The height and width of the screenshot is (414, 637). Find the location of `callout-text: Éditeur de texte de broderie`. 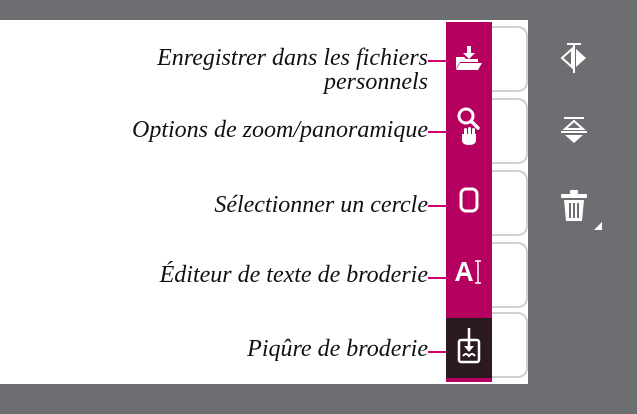

callout-text: Éditeur de texte de broderie is located at coordinates (293, 275).